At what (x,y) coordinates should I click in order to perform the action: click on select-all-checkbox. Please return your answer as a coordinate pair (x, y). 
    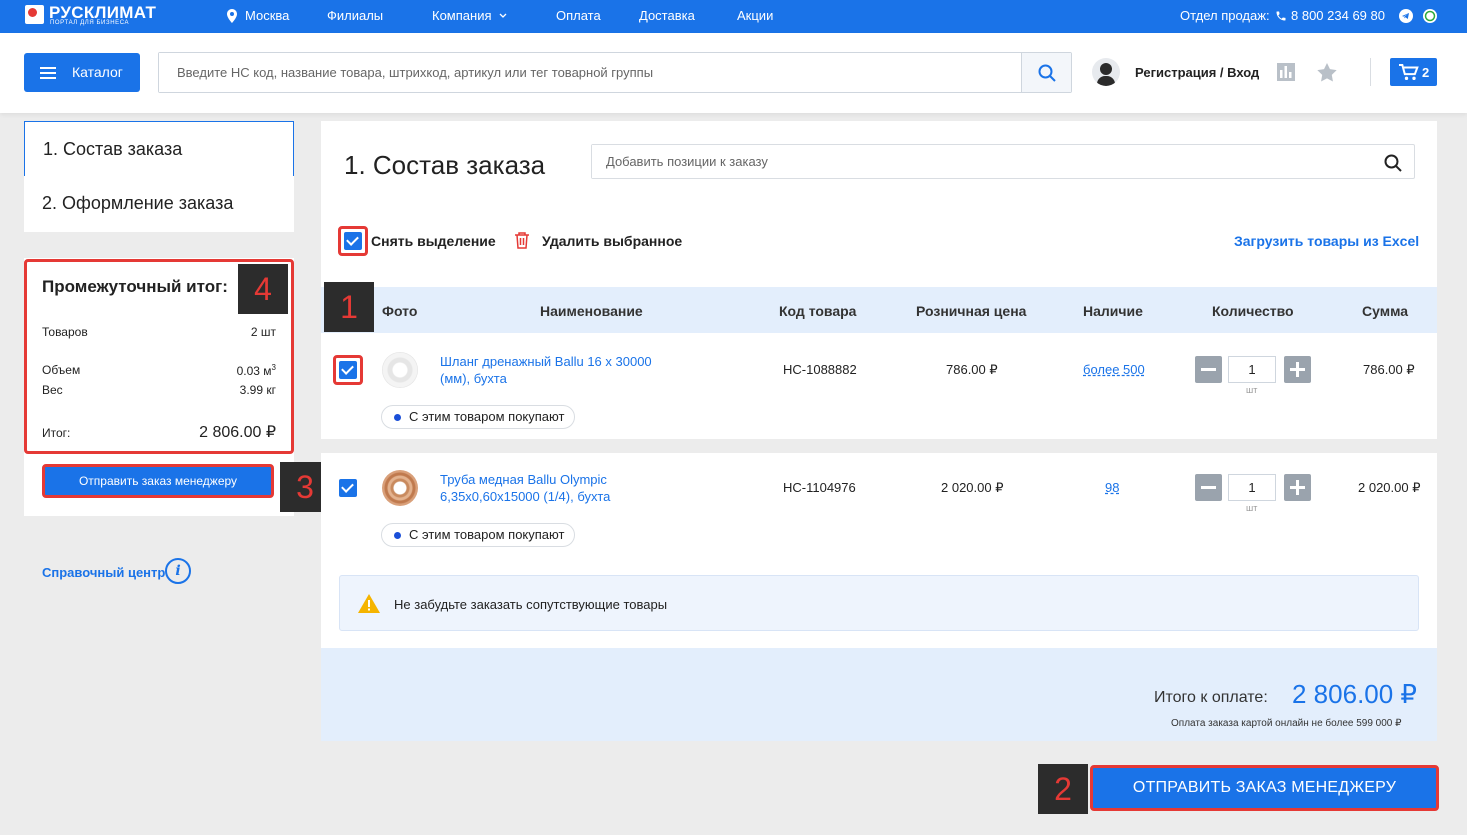
    Looking at the image, I should click on (353, 241).